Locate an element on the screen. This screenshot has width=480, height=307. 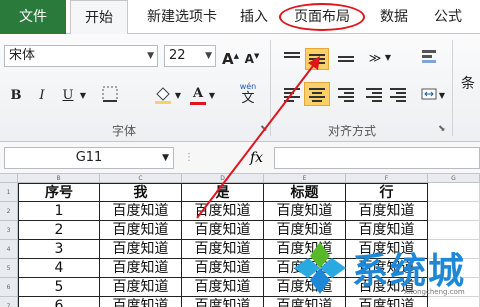
table-cell: 2 is located at coordinates (59, 230).